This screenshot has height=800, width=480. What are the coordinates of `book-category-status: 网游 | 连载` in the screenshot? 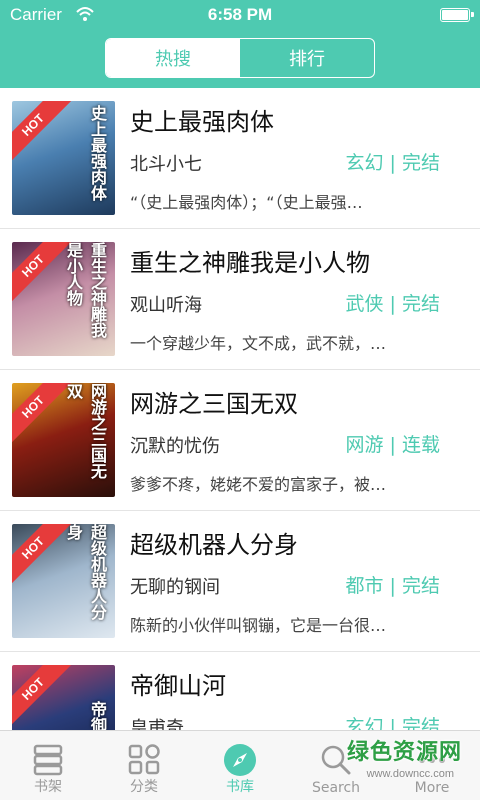 It's located at (392, 445).